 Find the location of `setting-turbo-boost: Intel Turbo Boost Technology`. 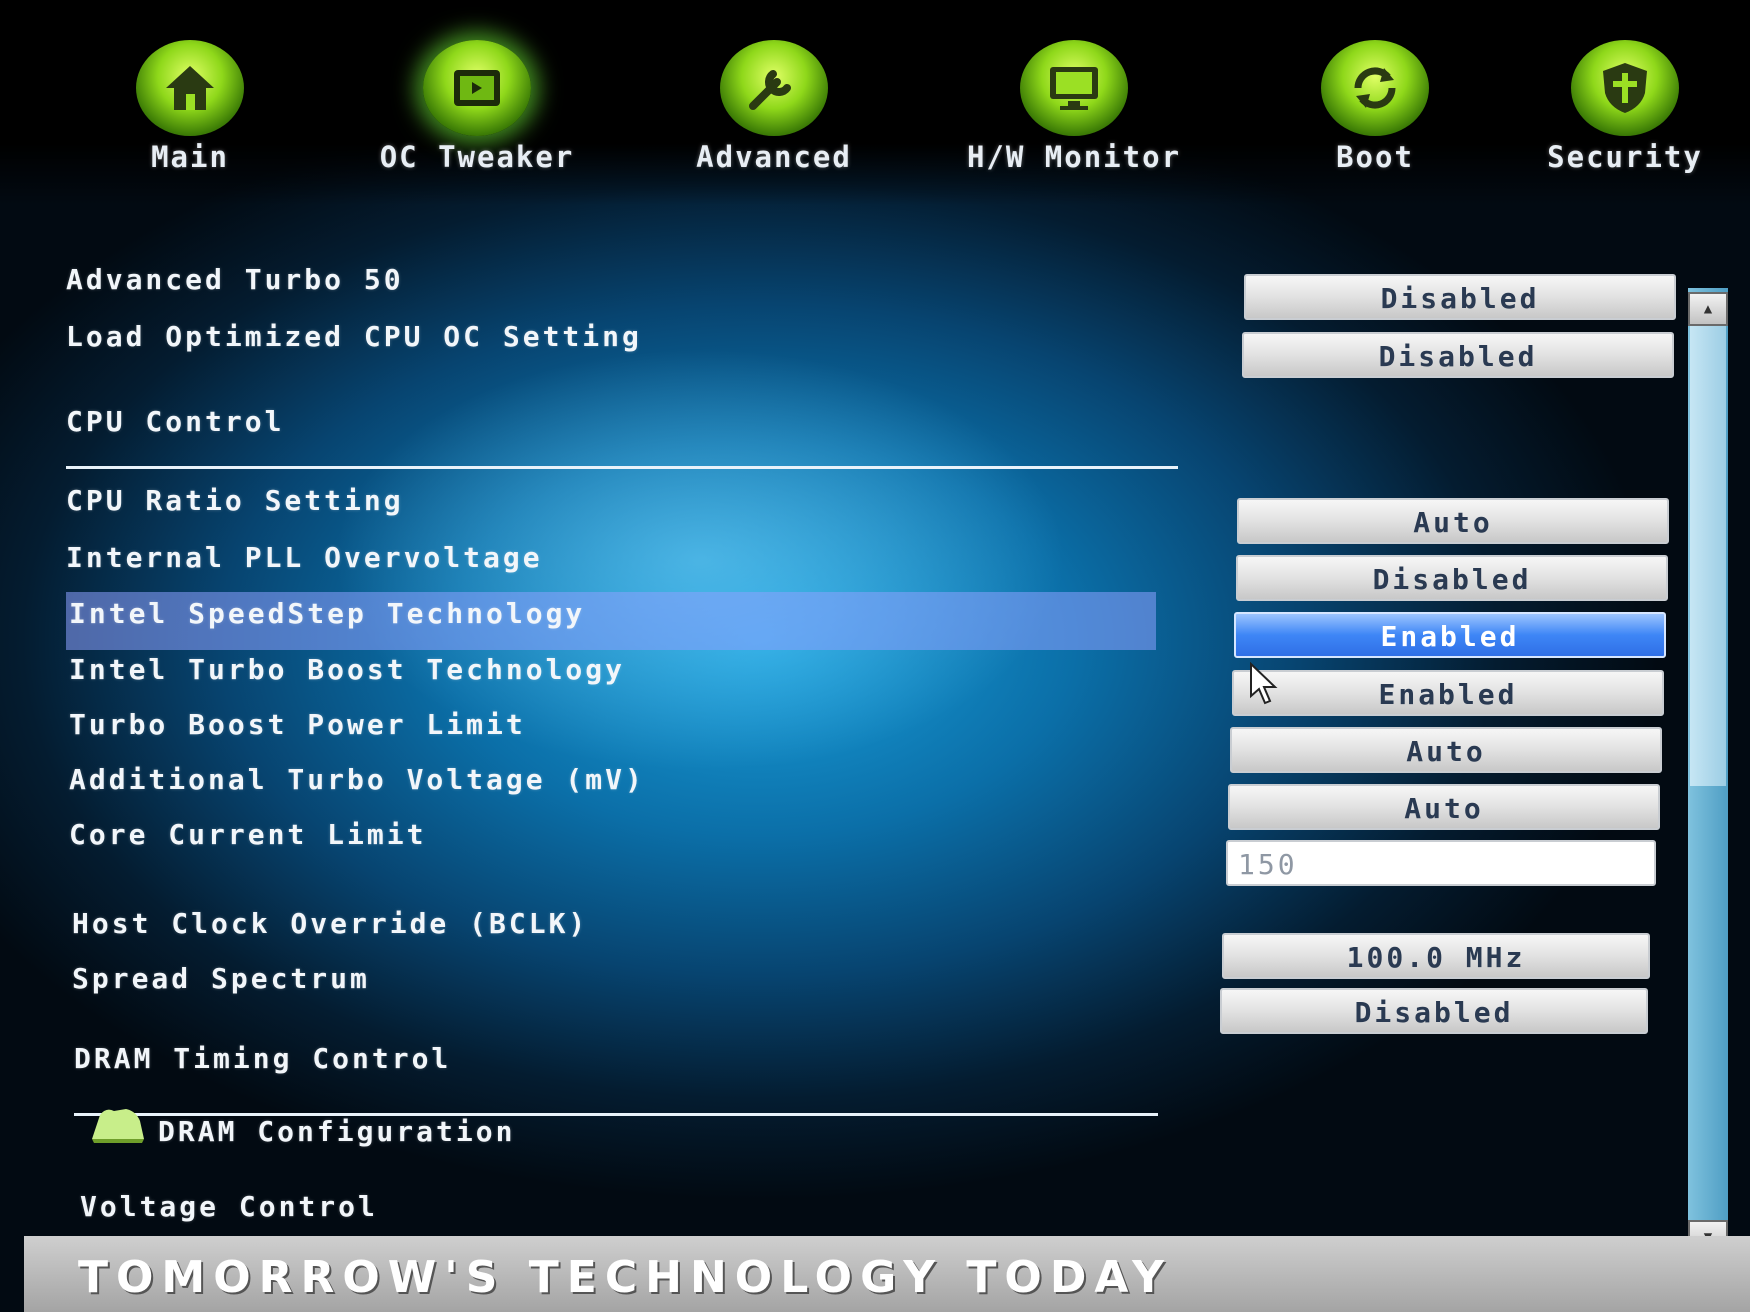

setting-turbo-boost: Intel Turbo Boost Technology is located at coordinates (347, 669).